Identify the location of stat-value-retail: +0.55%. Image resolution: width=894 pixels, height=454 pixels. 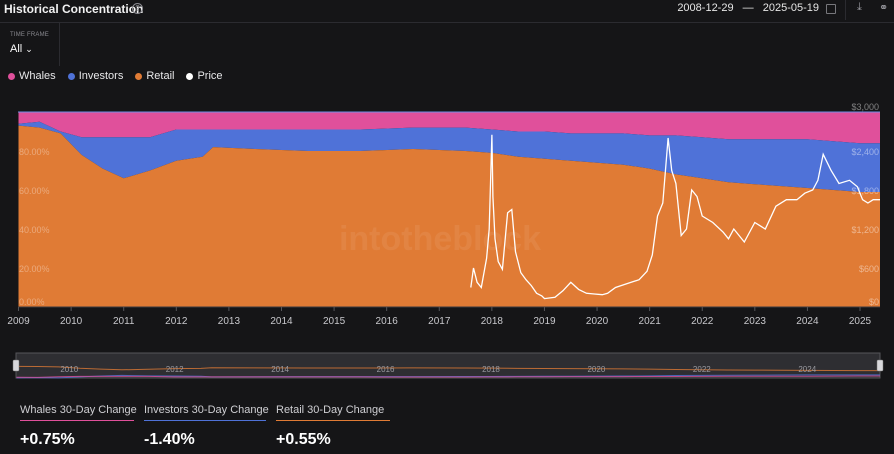
(303, 439).